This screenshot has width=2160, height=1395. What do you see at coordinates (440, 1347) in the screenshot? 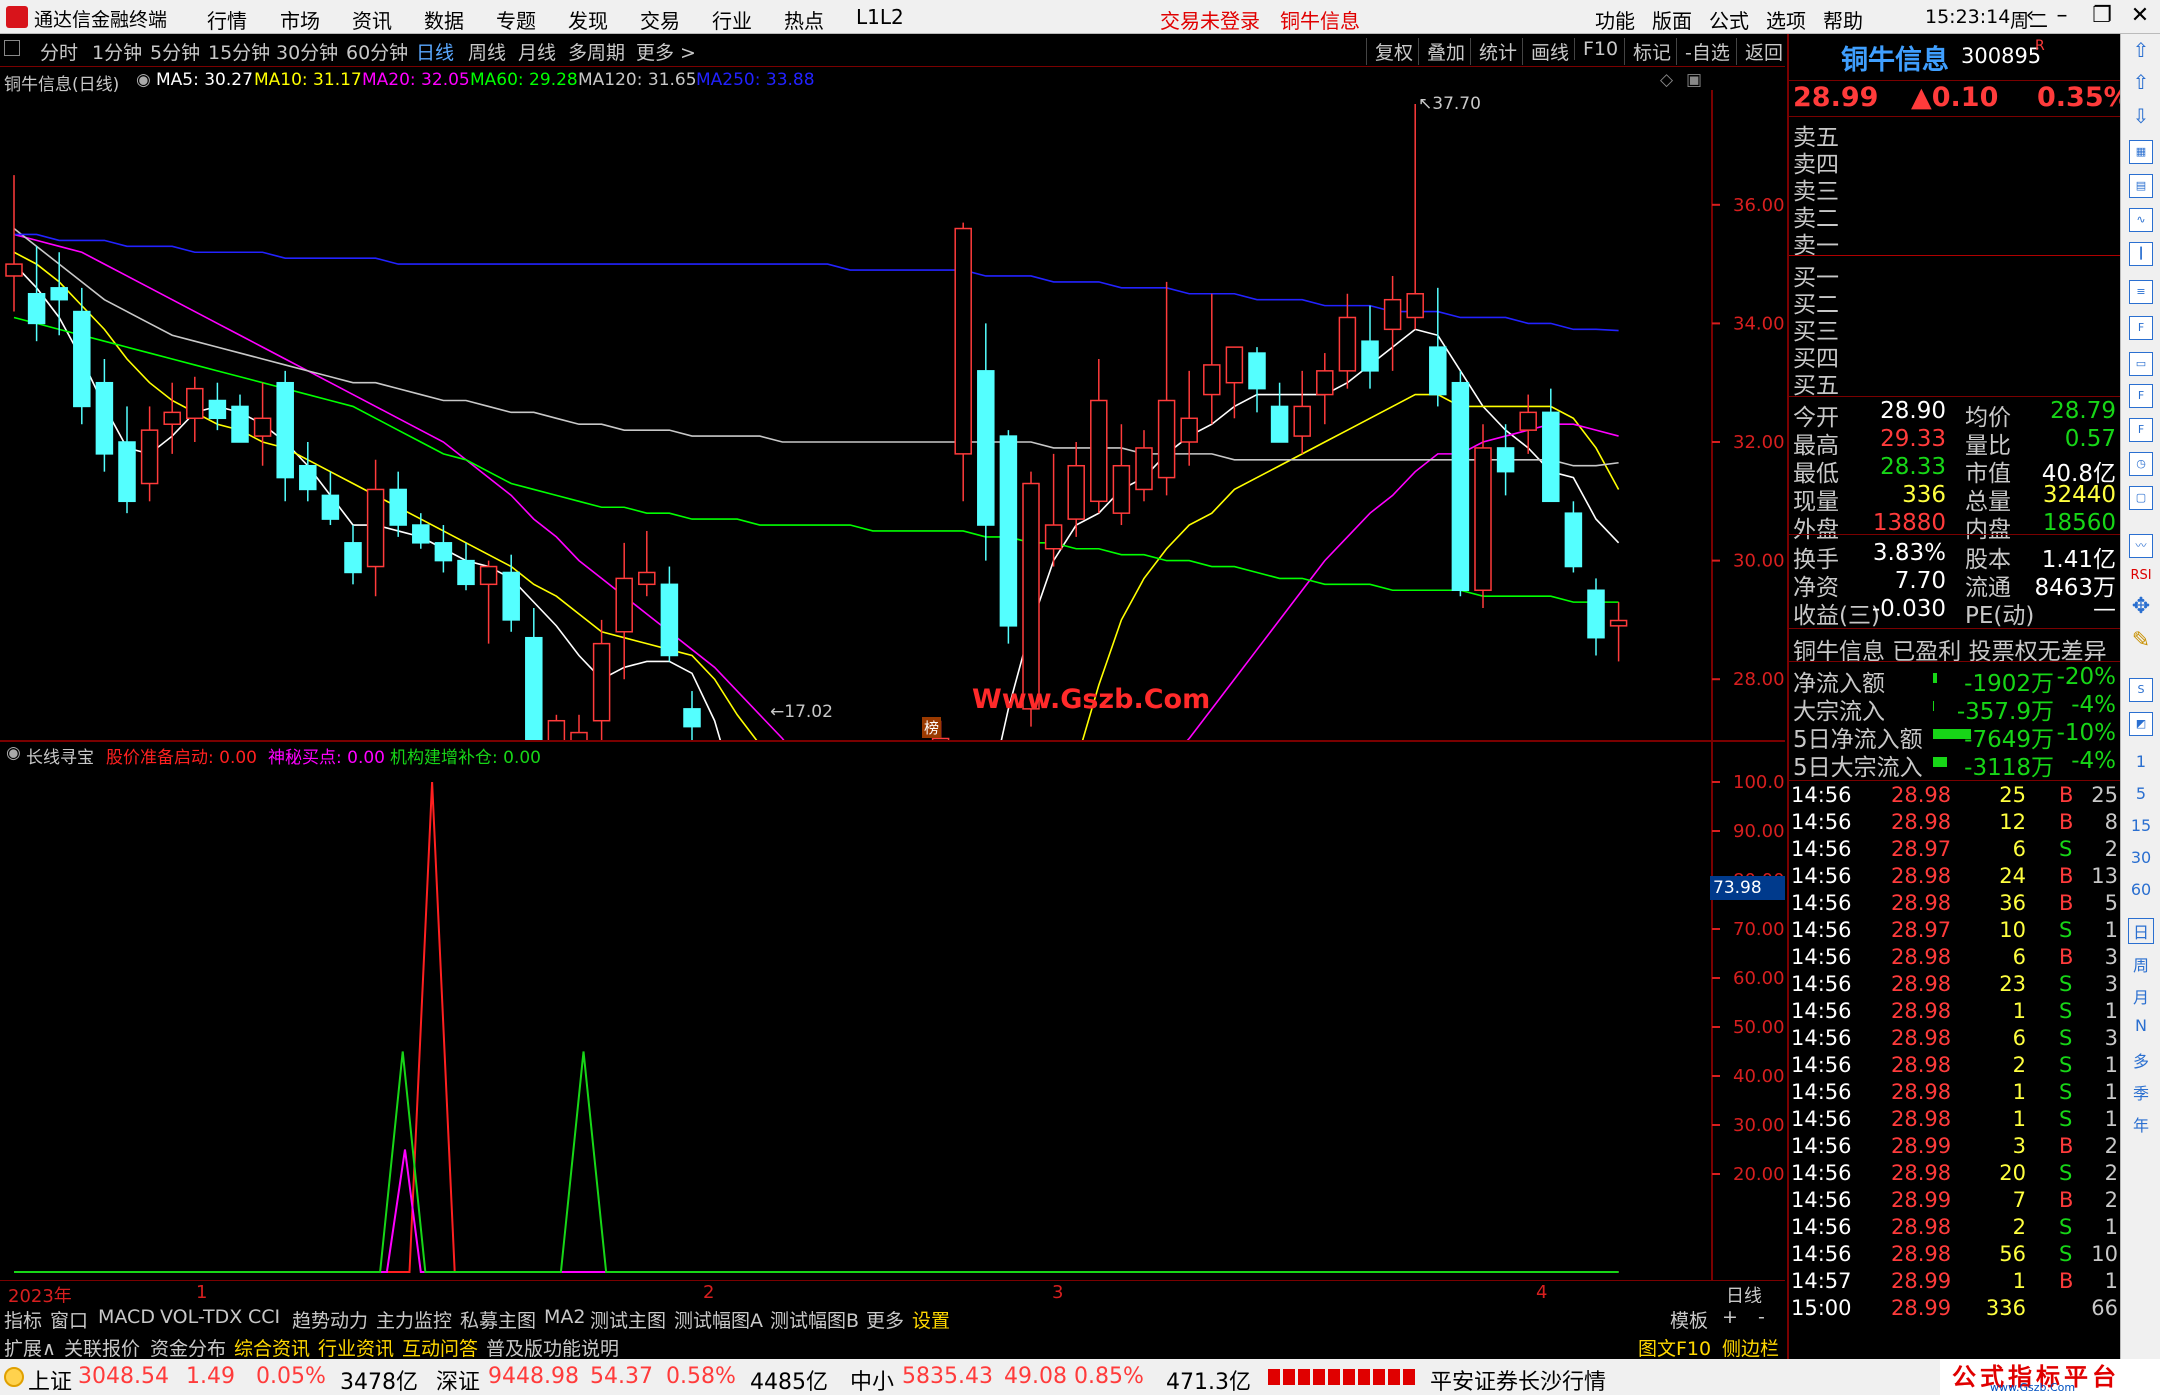
I see `link-qa: 互动问答` at bounding box center [440, 1347].